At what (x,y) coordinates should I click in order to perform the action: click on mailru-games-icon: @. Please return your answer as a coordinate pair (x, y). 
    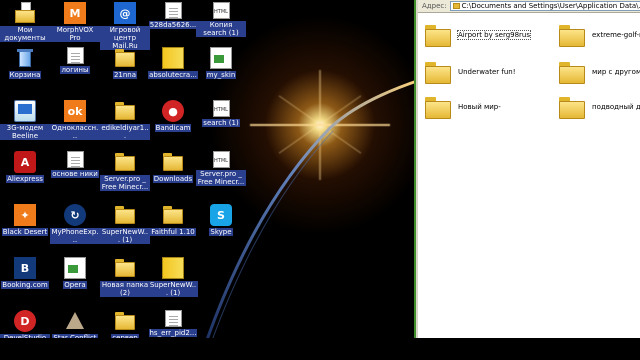
    Looking at the image, I should click on (125, 13).